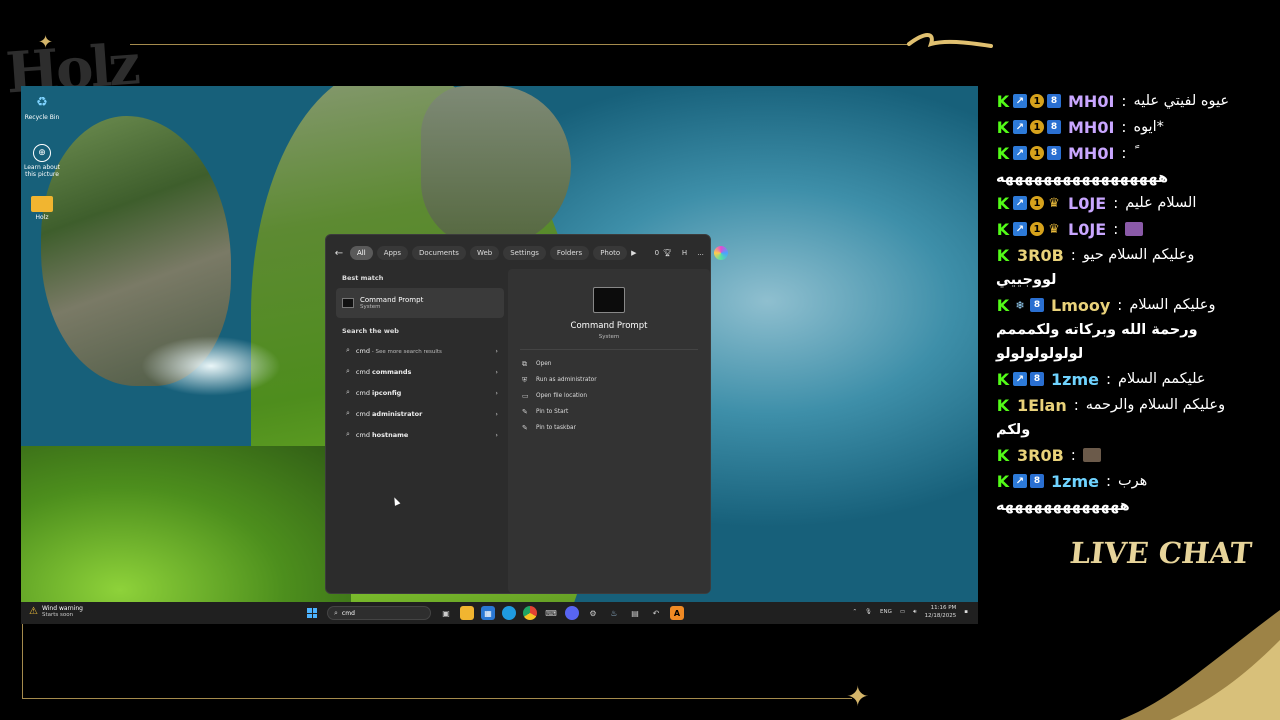 Image resolution: width=1280 pixels, height=720 pixels. Describe the element at coordinates (378, 392) in the screenshot. I see `web-result-label: cmd ipconfig` at that location.